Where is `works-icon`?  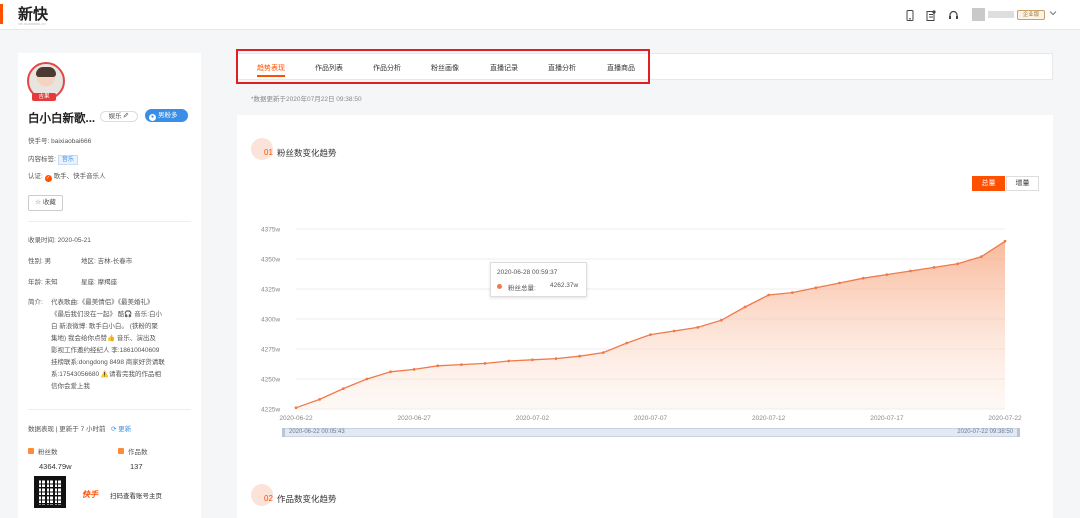
works-icon is located at coordinates (121, 451).